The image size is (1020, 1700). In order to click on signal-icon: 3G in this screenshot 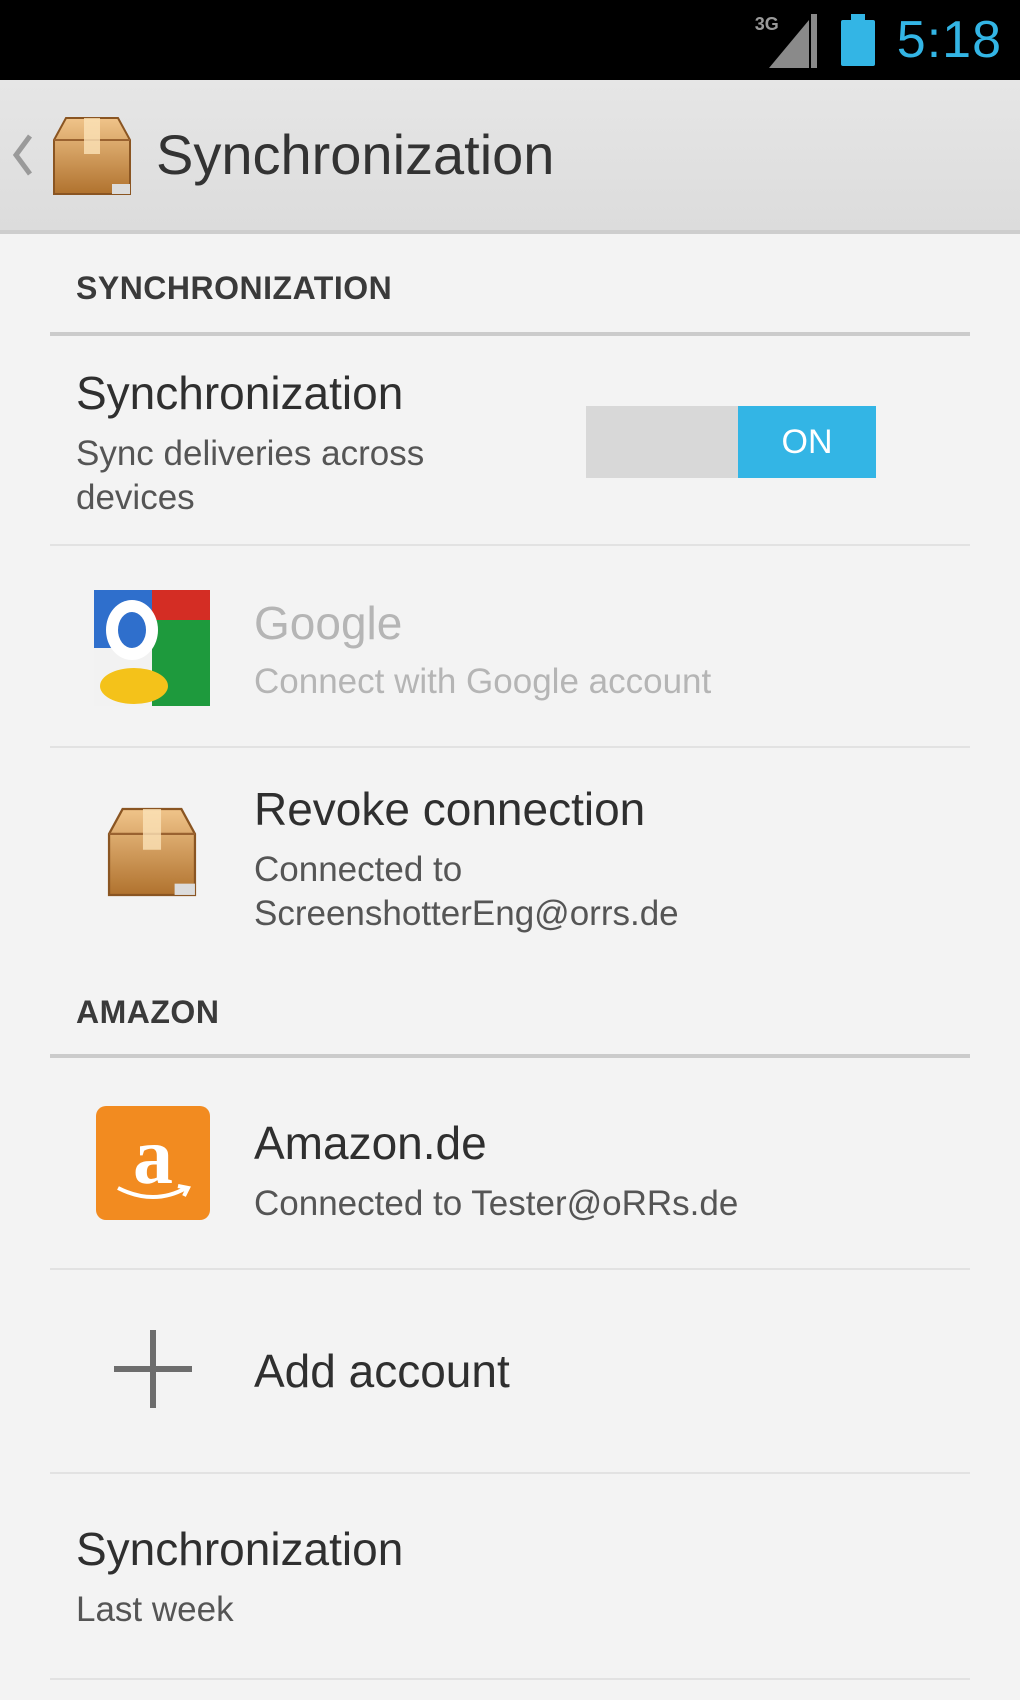, I will do `click(787, 40)`.